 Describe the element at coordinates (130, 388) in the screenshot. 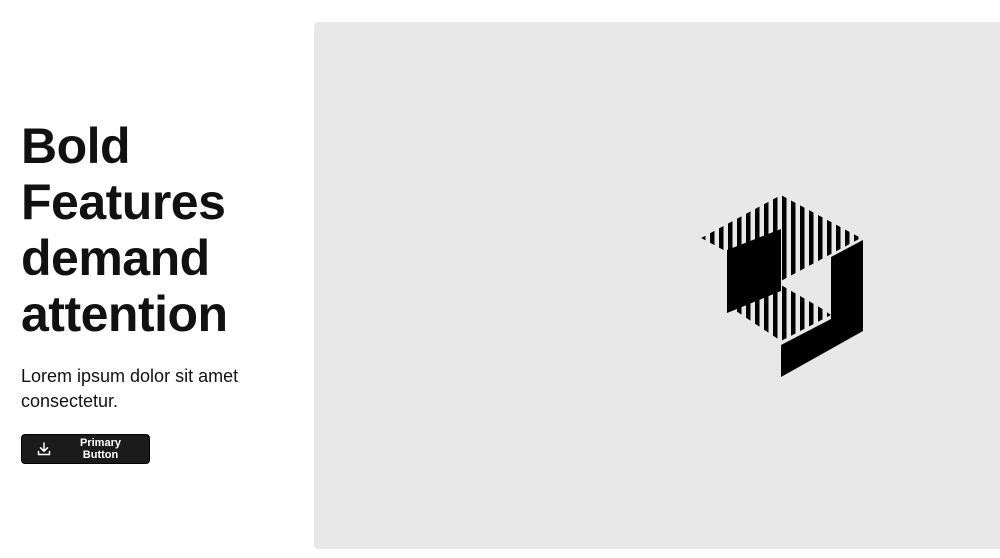

I see `hero-subtitle: Lorem ipsum dolor sit amet consectetur.` at that location.